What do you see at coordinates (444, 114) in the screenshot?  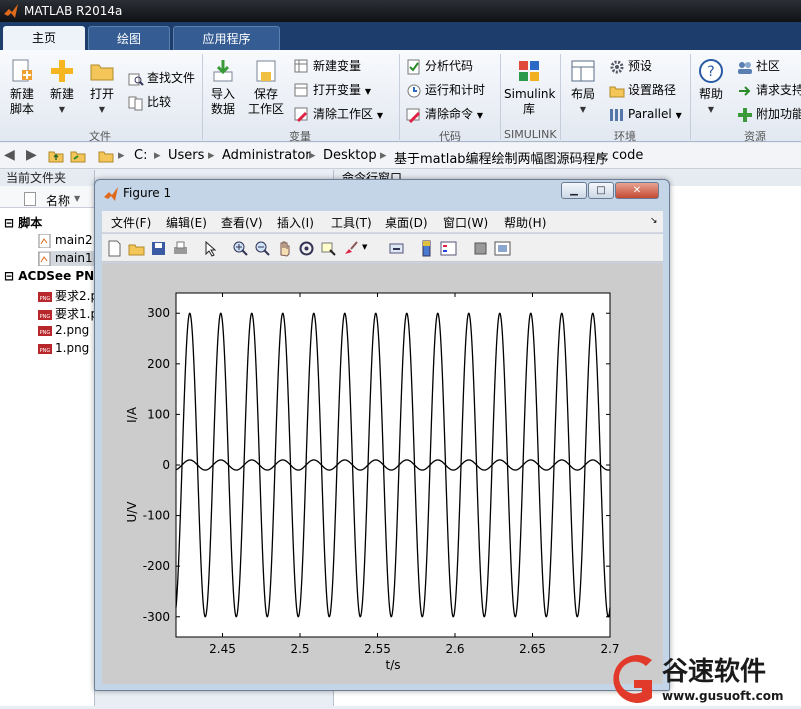 I see `clear-commands-button: 清除命令 ▼` at bounding box center [444, 114].